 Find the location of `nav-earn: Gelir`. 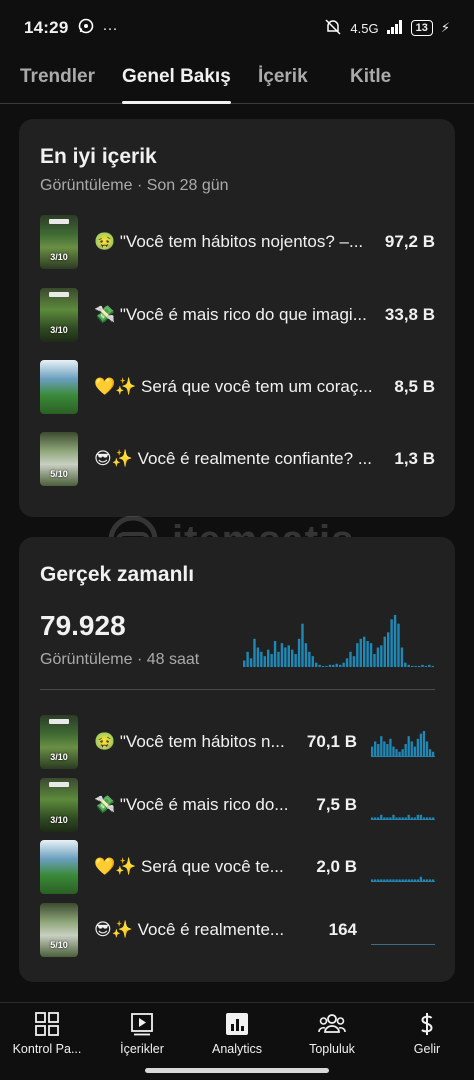

nav-earn: Gelir is located at coordinates (427, 1033).